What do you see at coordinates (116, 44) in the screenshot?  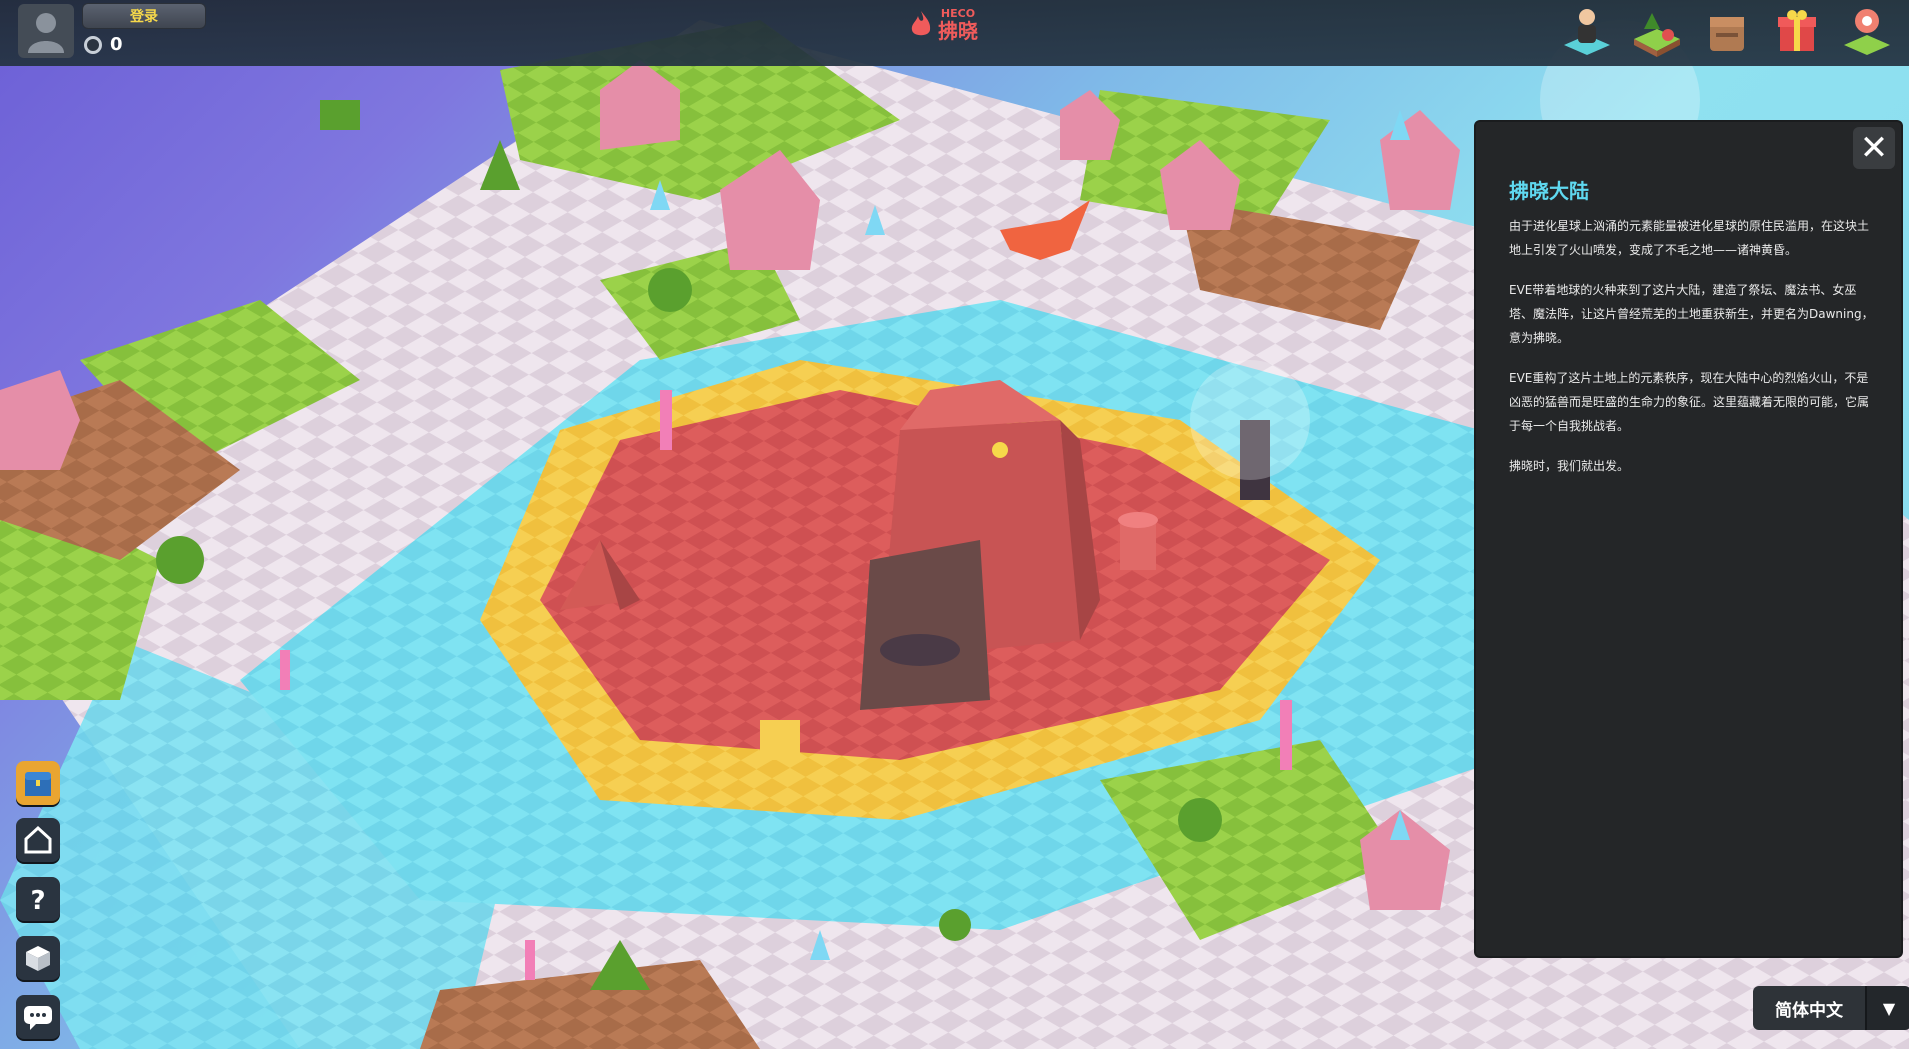 I see `coin-count: 0` at bounding box center [116, 44].